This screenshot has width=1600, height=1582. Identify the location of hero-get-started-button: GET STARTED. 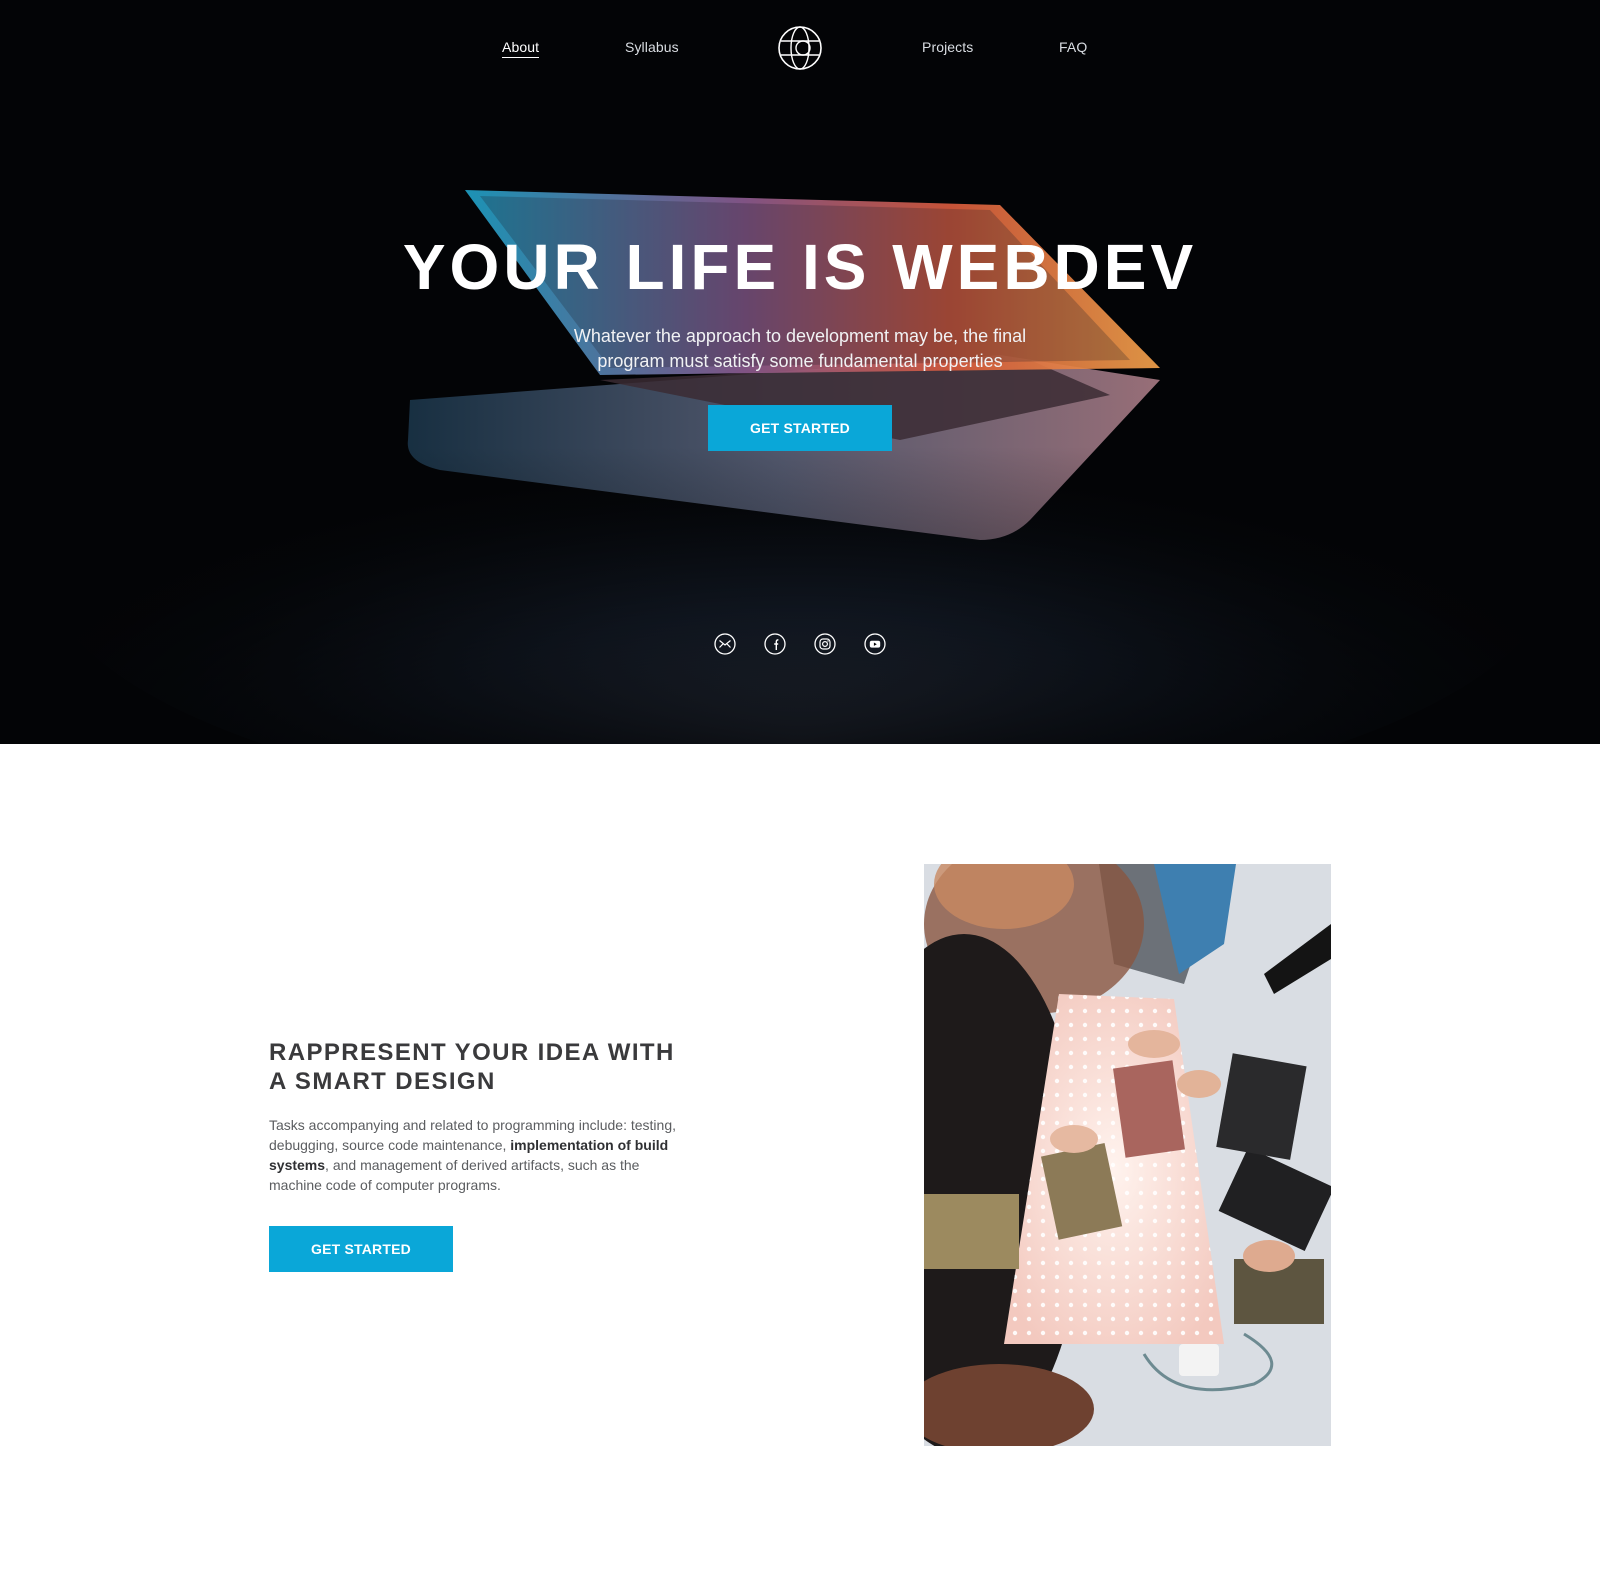
(800, 428).